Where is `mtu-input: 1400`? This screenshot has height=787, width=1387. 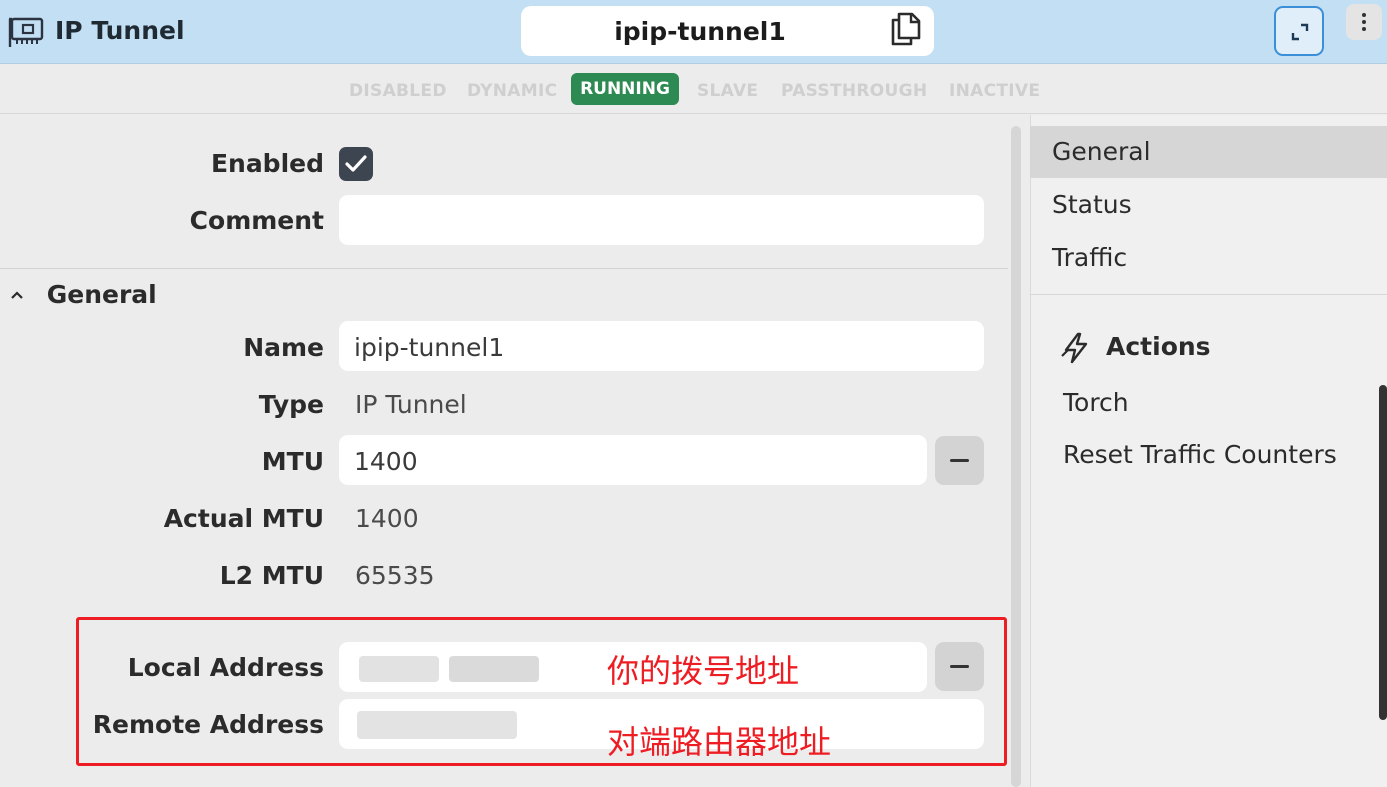
mtu-input: 1400 is located at coordinates (633, 460).